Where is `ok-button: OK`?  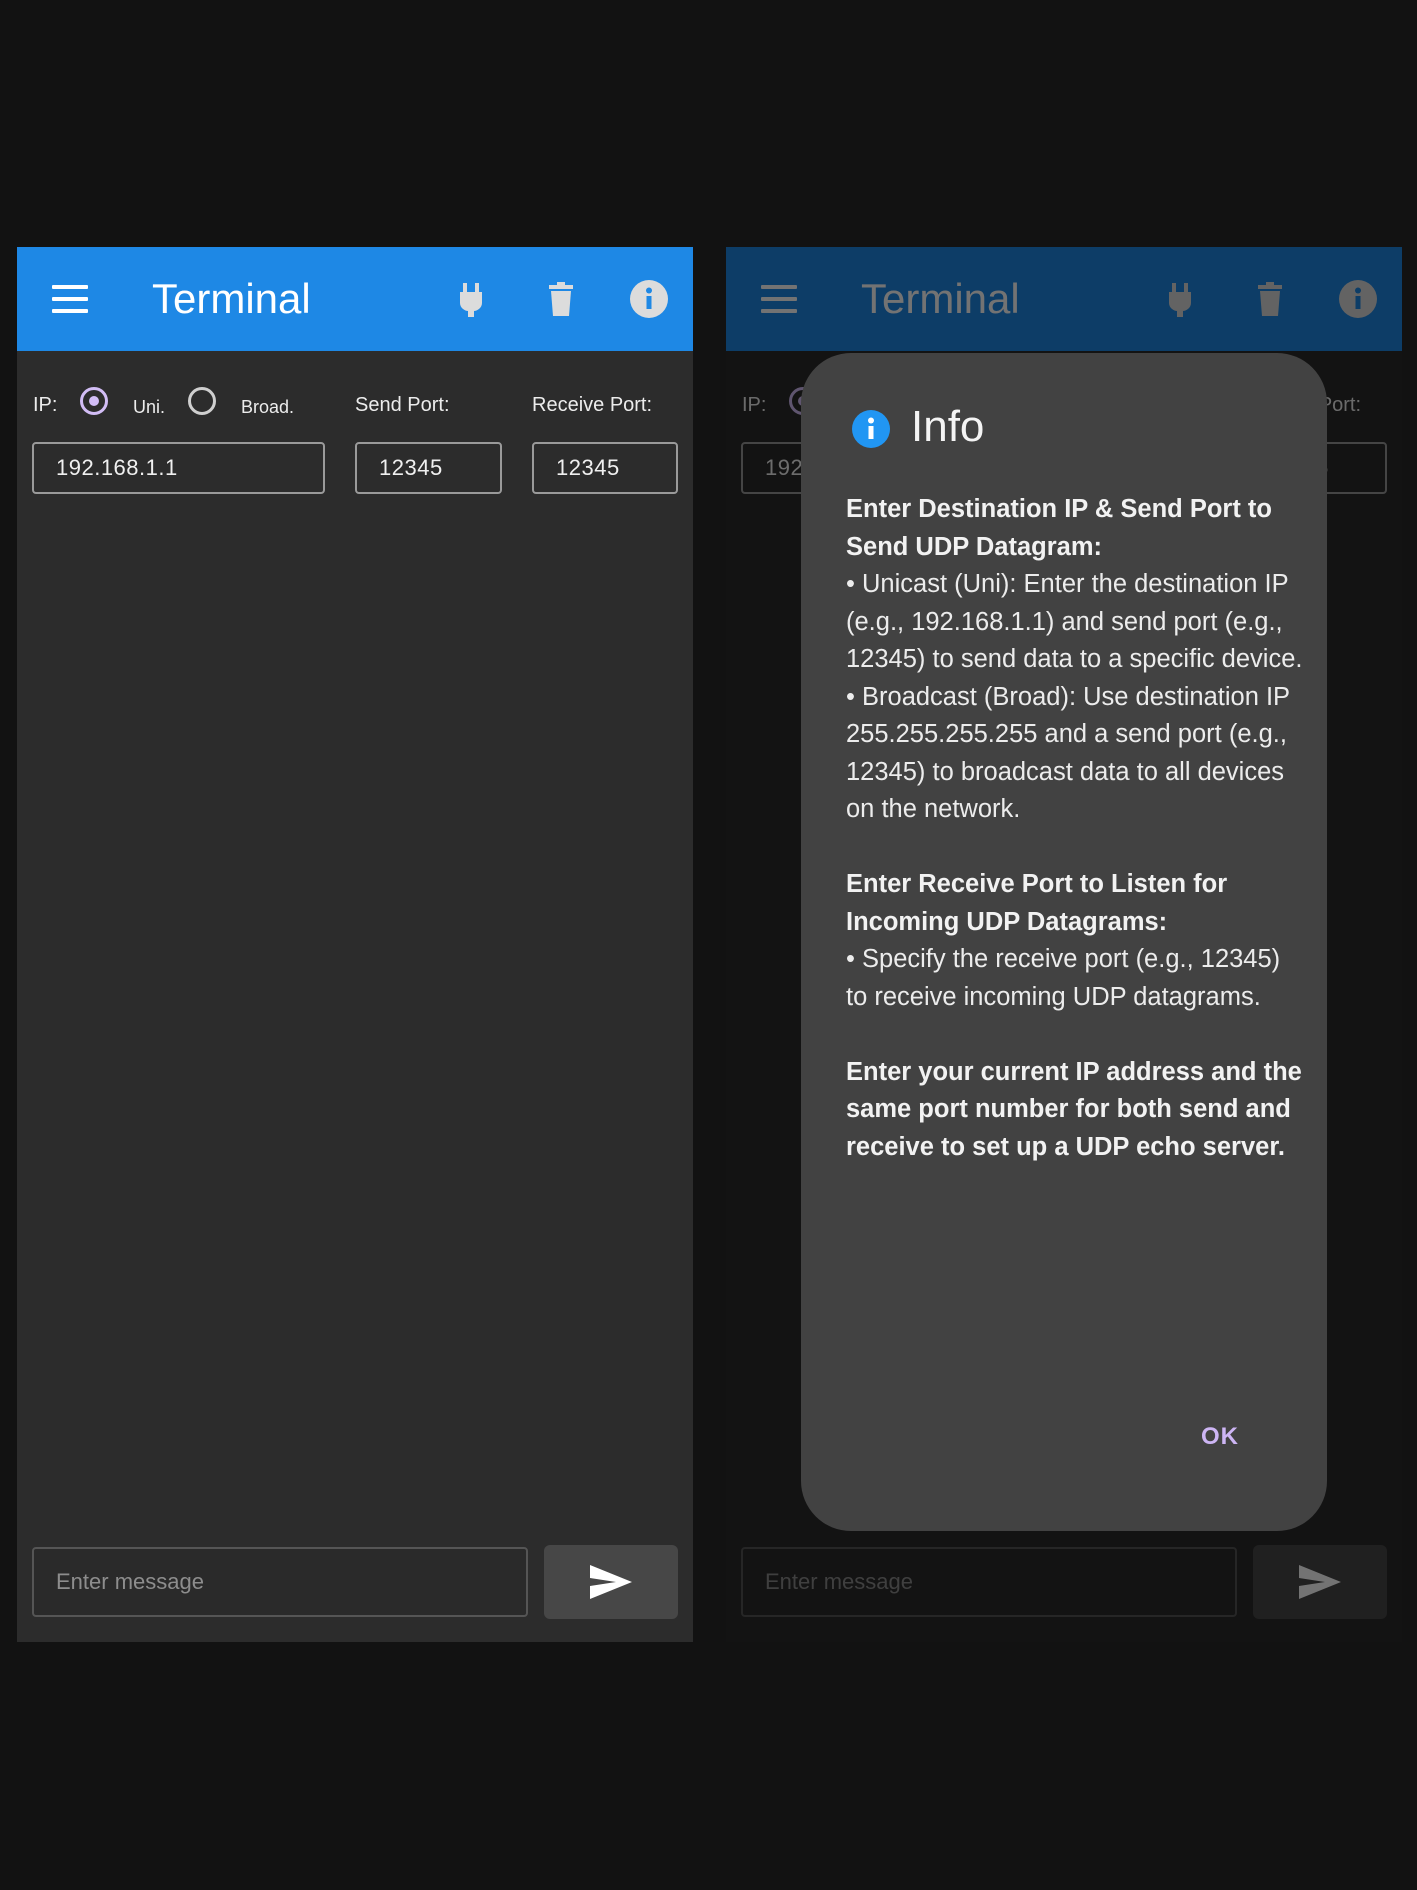 ok-button: OK is located at coordinates (1220, 1437).